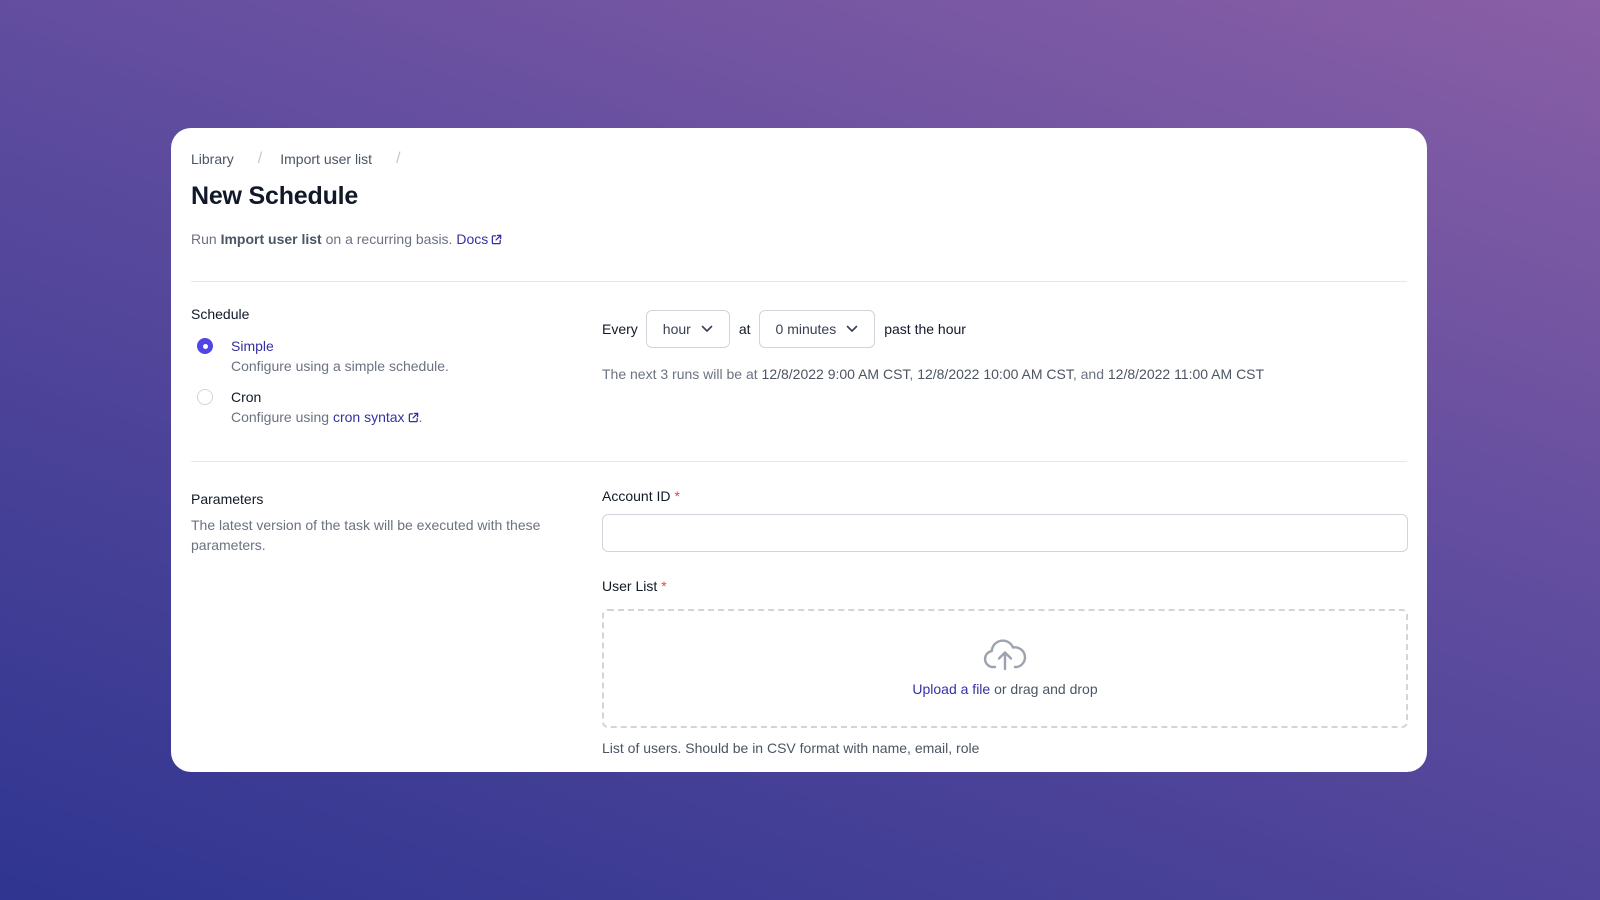 The width and height of the screenshot is (1600, 900). I want to click on page-title: New Schedule, so click(275, 196).